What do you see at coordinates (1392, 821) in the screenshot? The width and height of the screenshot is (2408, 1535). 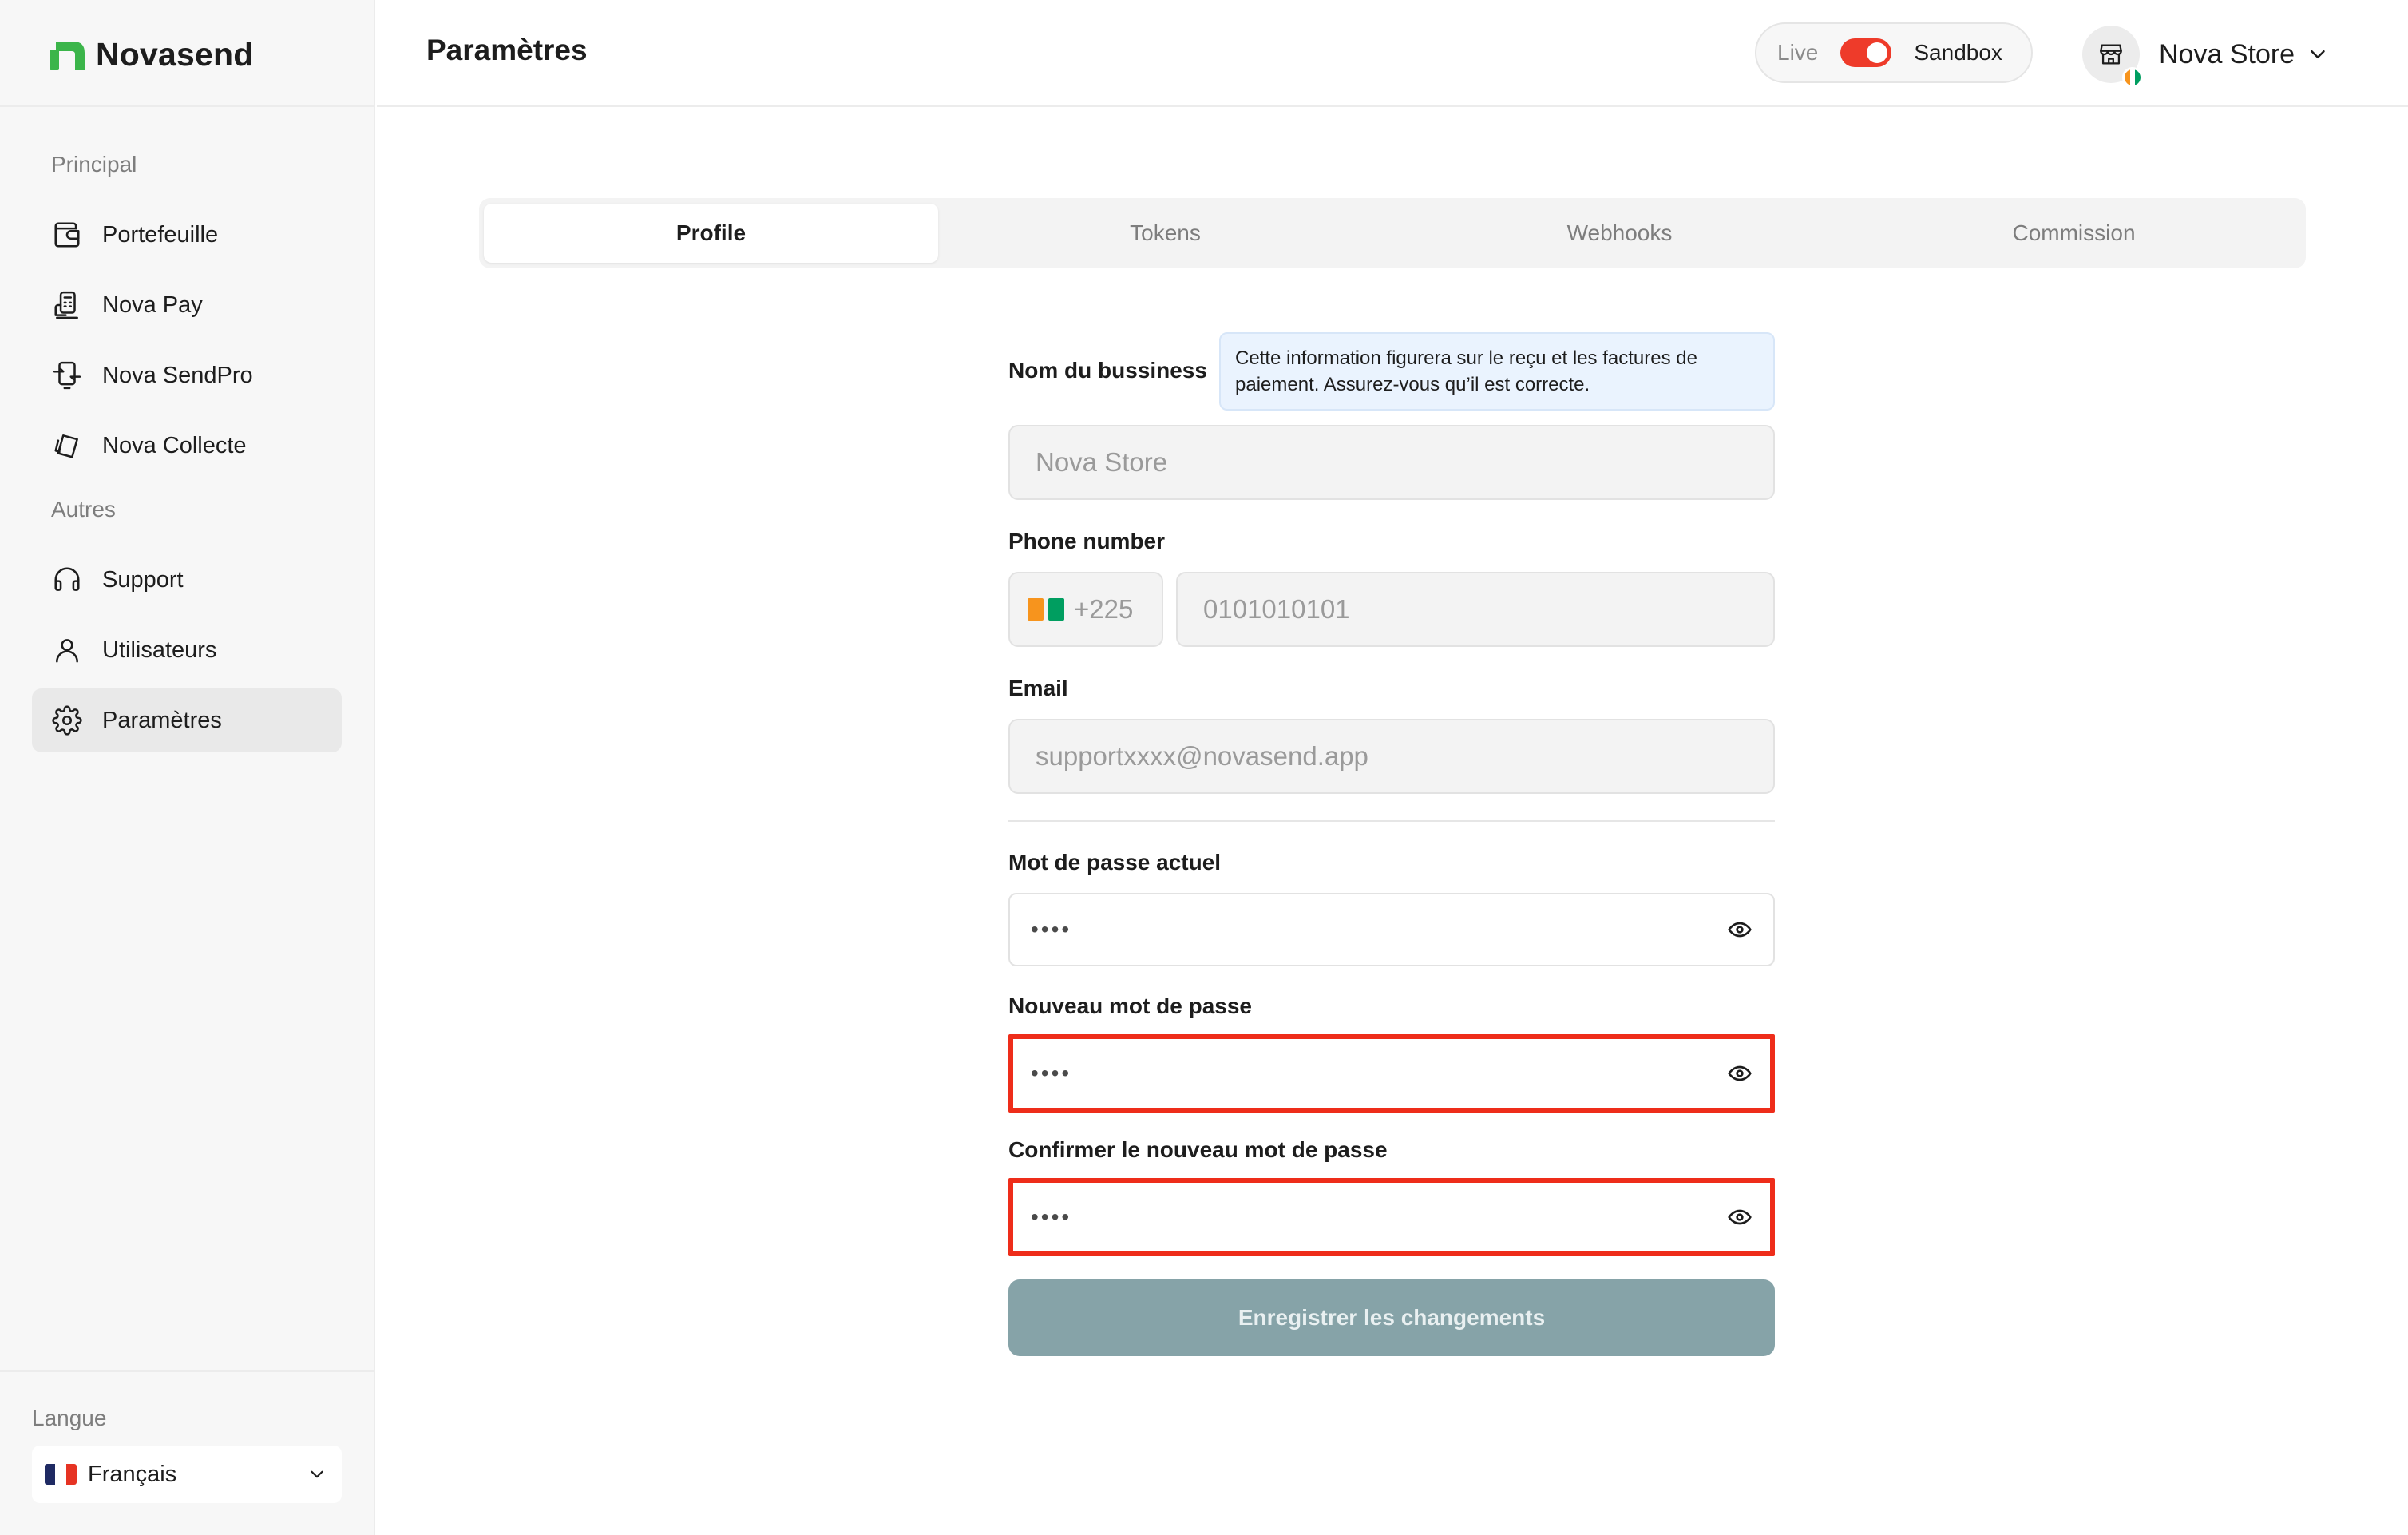 I see `form-divider` at bounding box center [1392, 821].